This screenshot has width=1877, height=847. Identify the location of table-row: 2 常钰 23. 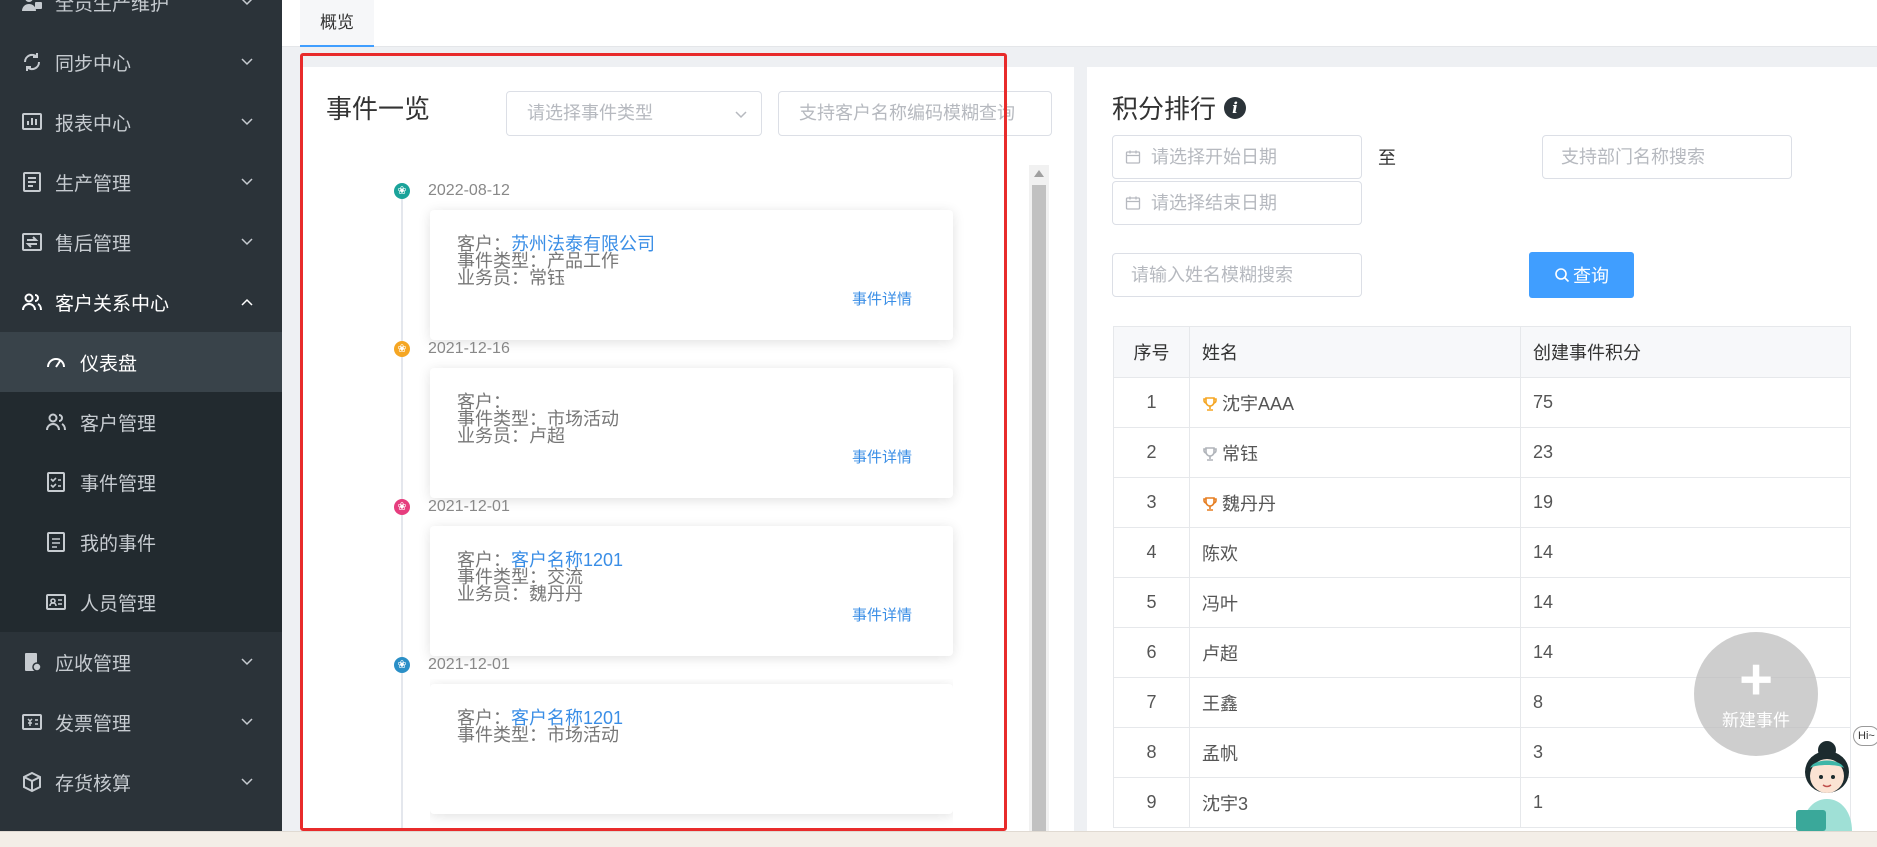
(1482, 452).